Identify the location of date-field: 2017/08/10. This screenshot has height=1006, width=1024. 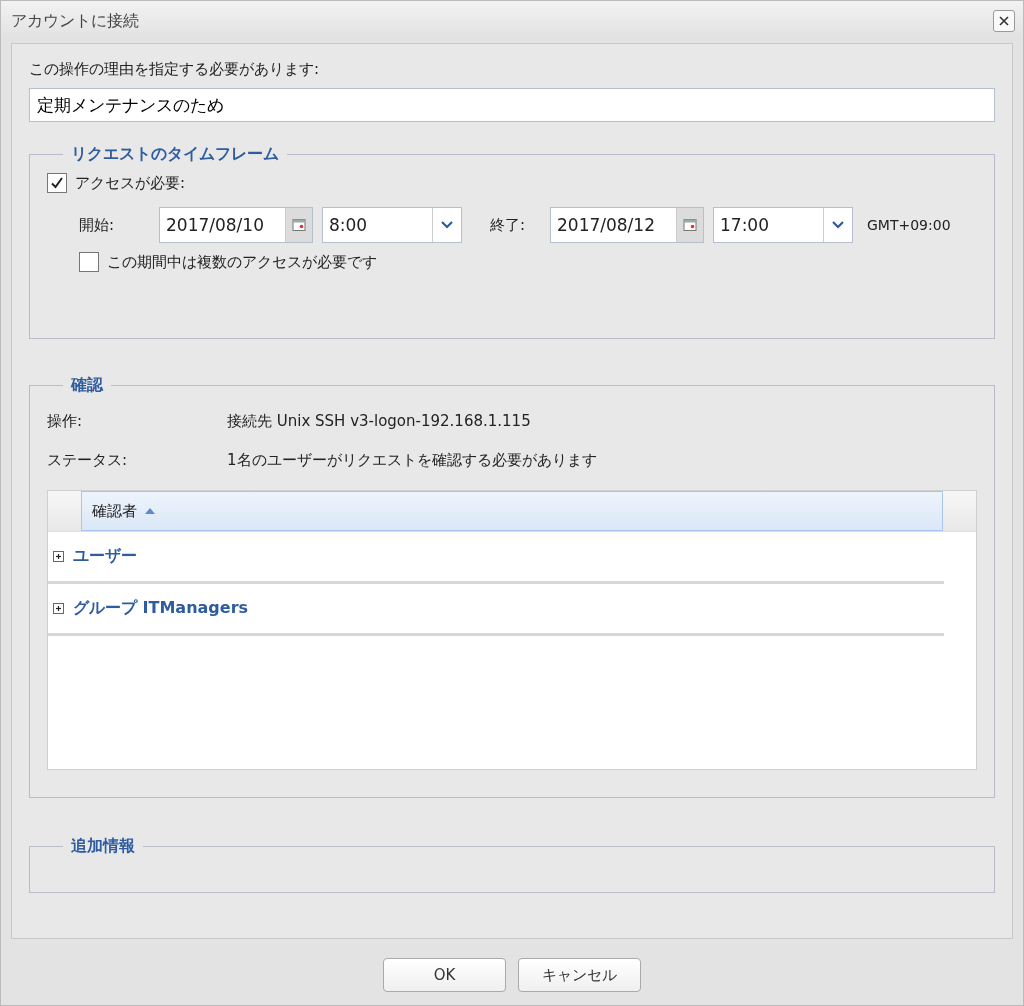
(236, 225).